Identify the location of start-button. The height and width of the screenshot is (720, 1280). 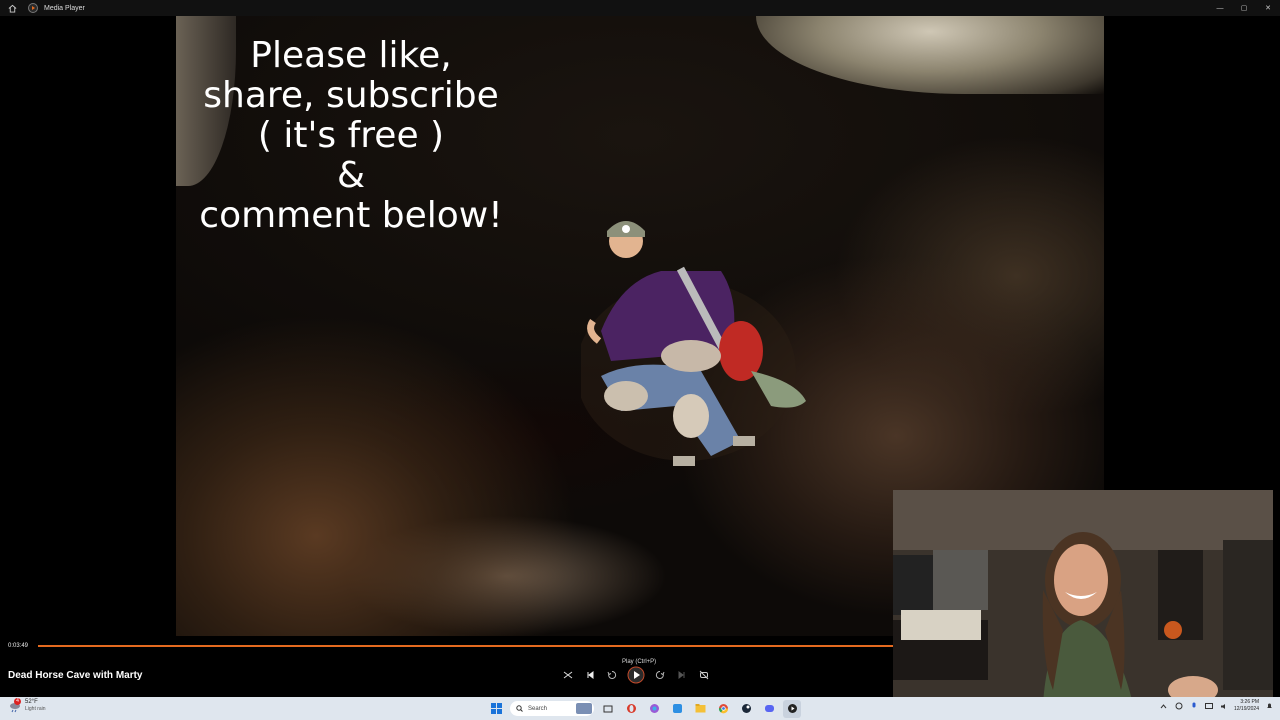
(496, 709).